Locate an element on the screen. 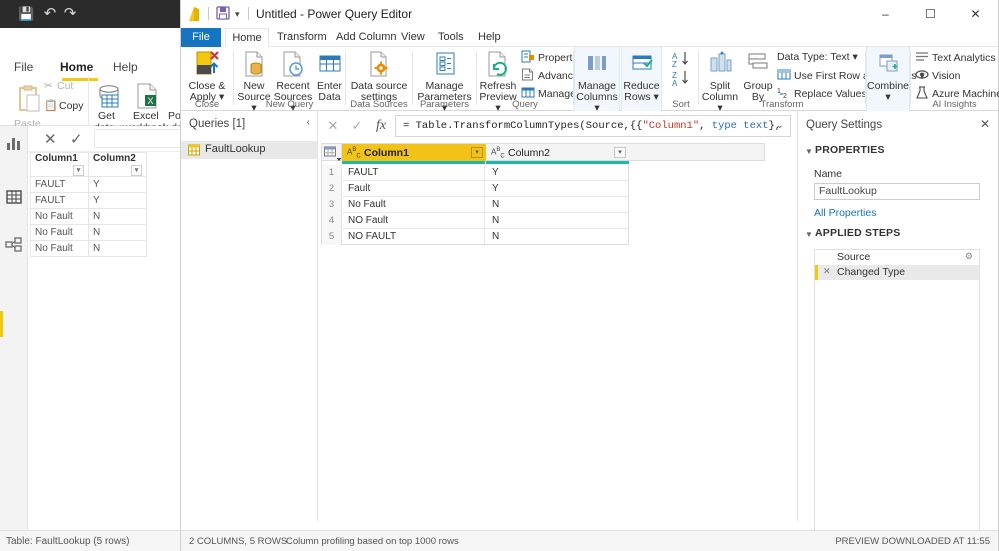 The image size is (999, 551). pbi-cancel-icon: ✕ is located at coordinates (50, 139).